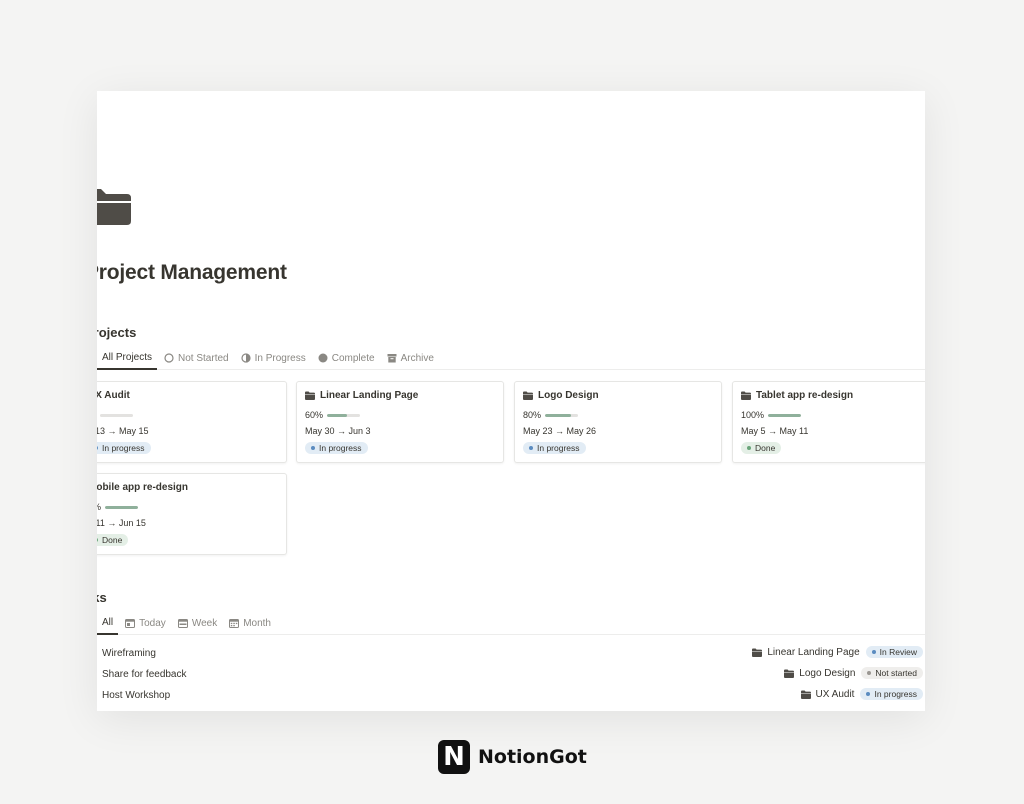 The image size is (1024, 804). I want to click on task-row: Host Workshop UX Audit In progress, so click(511, 697).